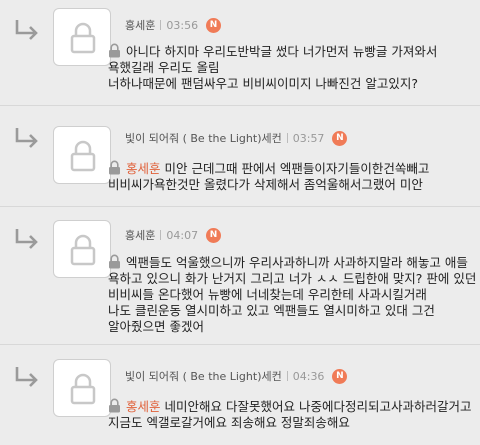 The height and width of the screenshot is (445, 480). Describe the element at coordinates (182, 235) in the screenshot. I see `timestamp: 04:07` at that location.